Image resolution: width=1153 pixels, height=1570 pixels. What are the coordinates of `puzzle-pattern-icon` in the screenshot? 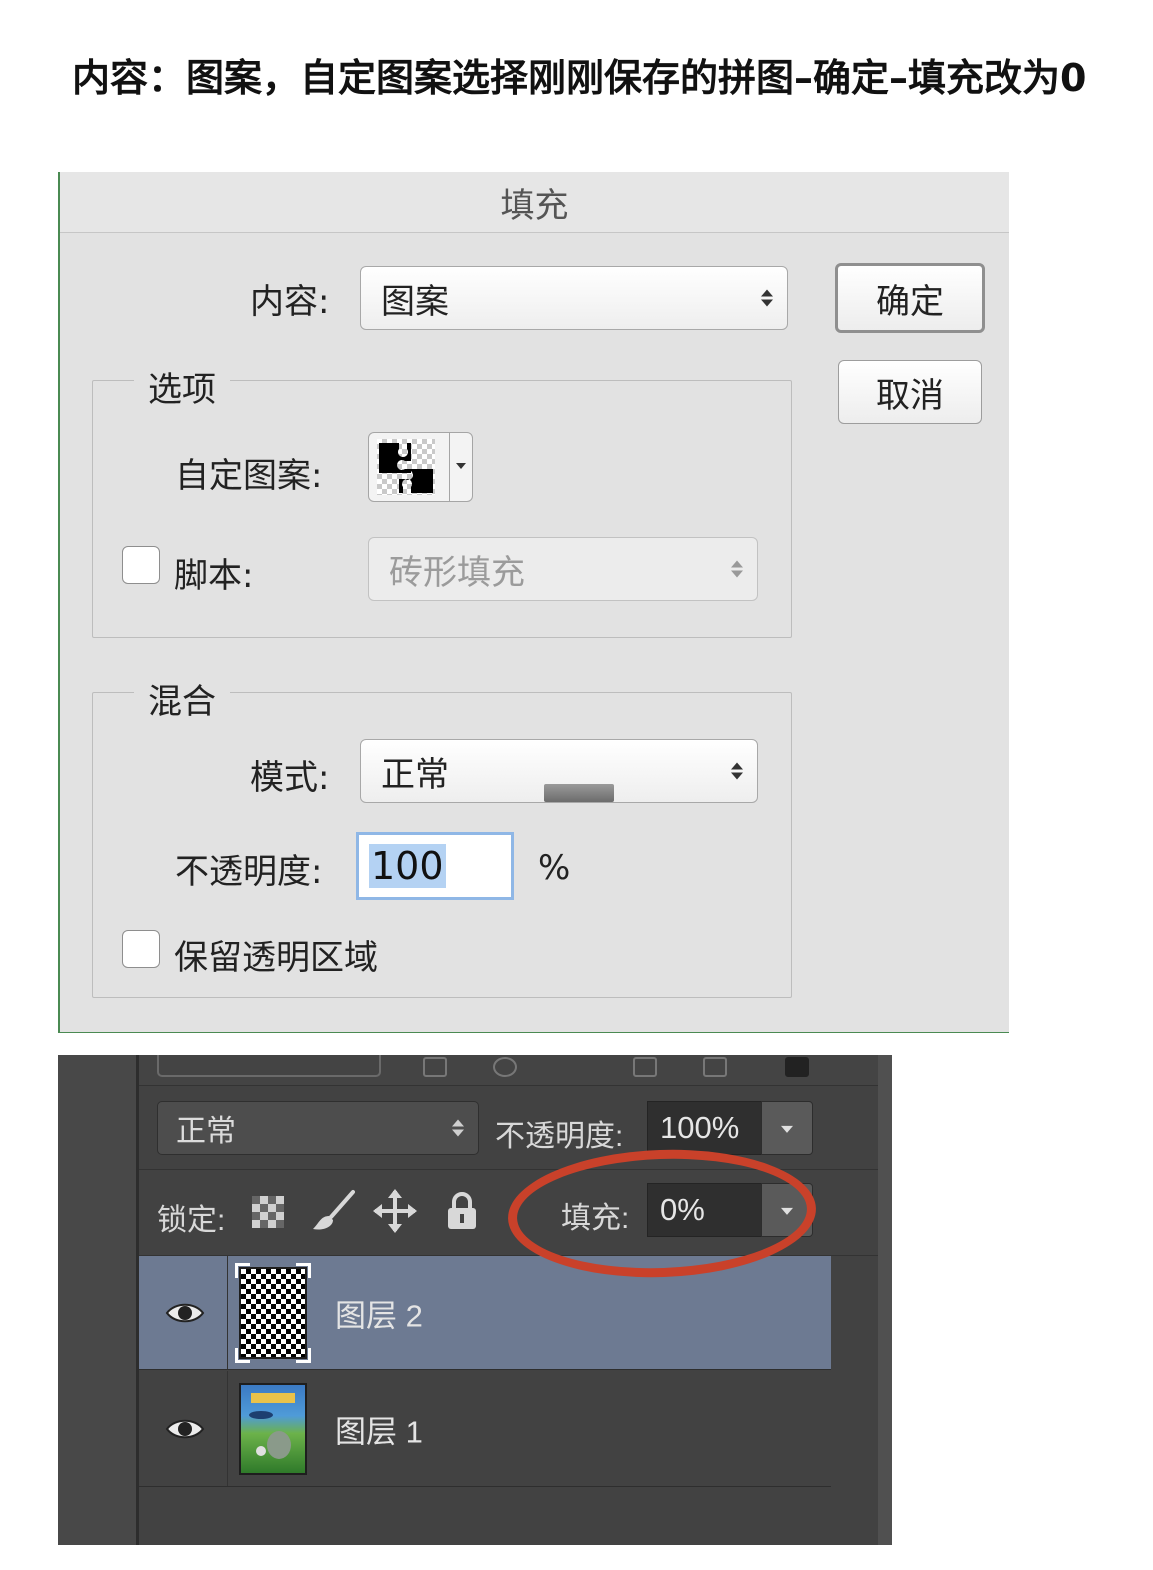 It's located at (406, 468).